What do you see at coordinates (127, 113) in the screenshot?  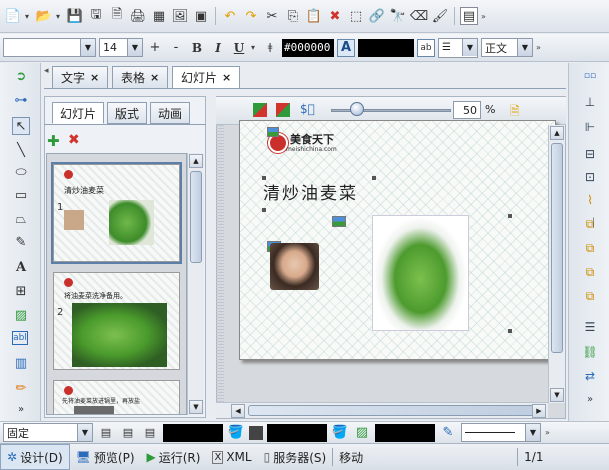 I see `tab-layout: 版式` at bounding box center [127, 113].